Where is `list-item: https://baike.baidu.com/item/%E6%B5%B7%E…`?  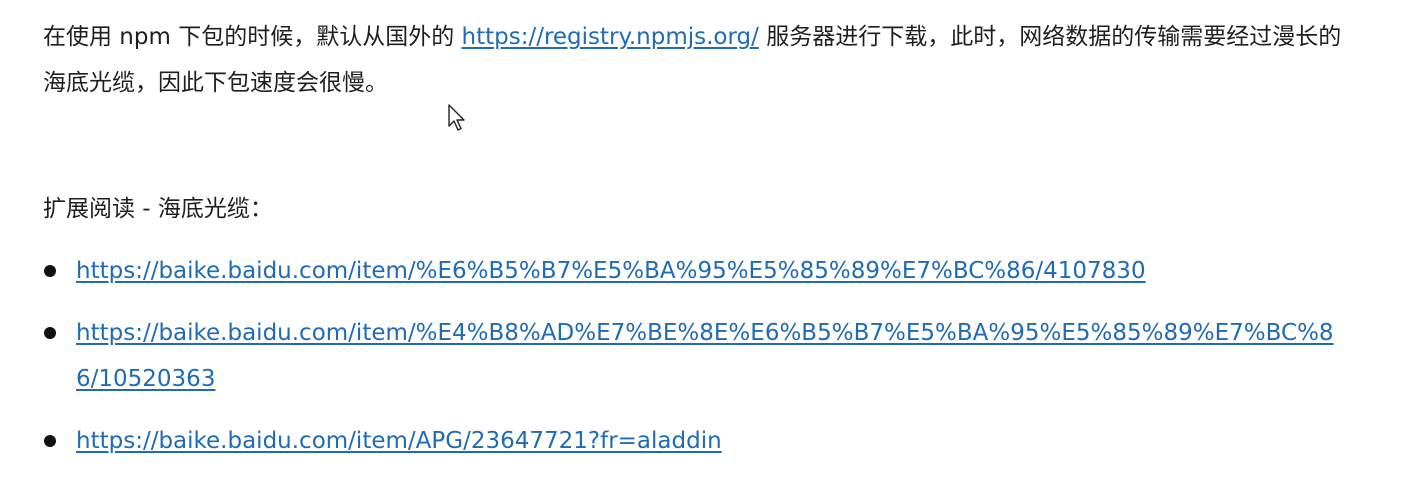
list-item: https://baike.baidu.com/item/%E6%B5%B7%E… is located at coordinates (698, 271).